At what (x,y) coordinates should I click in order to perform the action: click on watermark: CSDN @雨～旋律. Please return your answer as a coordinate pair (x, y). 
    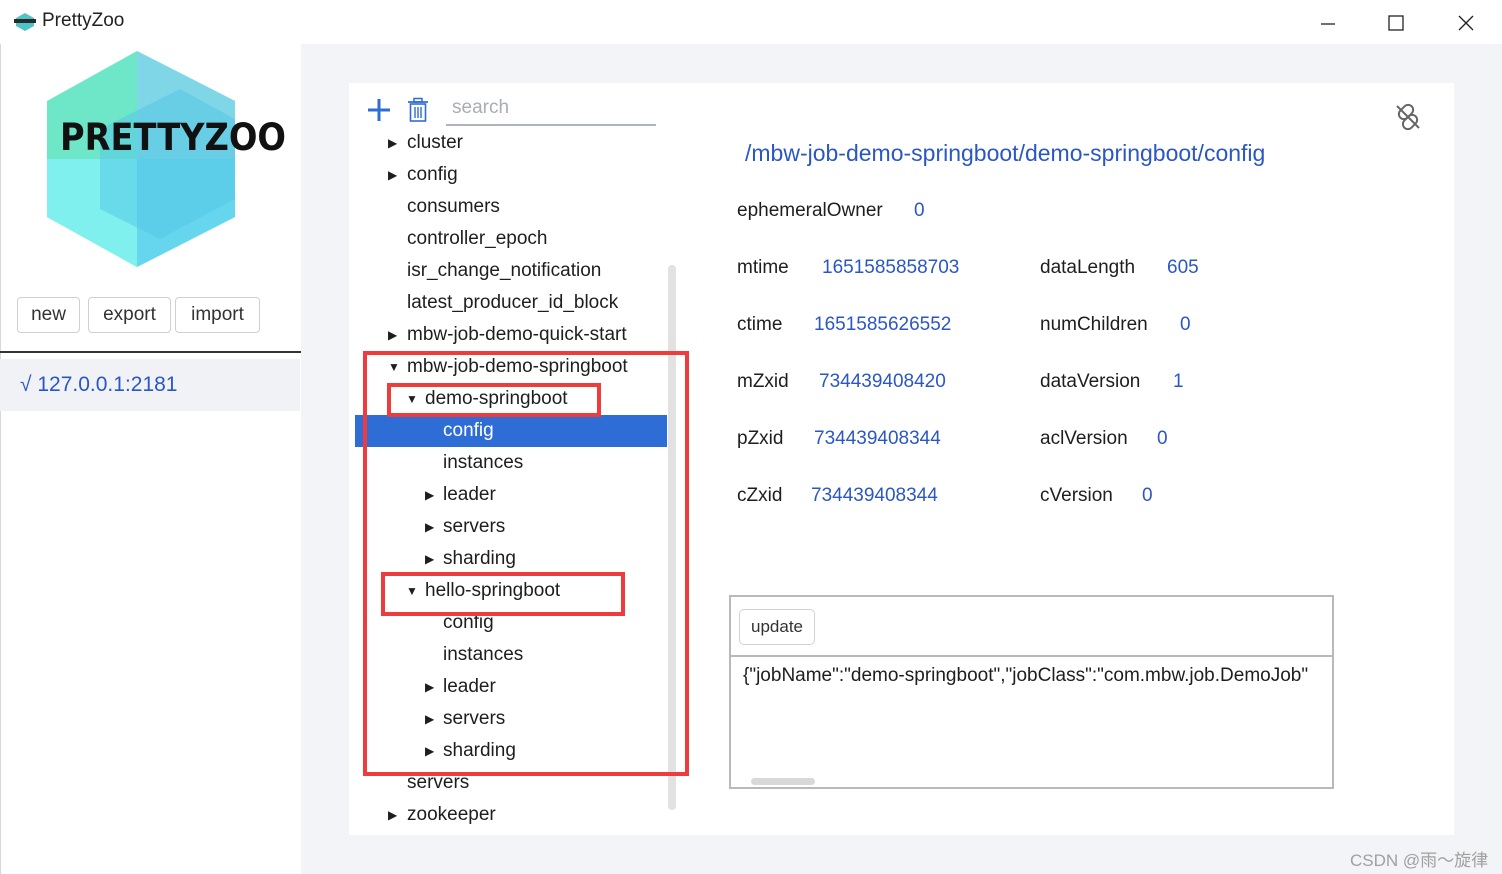
    Looking at the image, I should click on (1419, 860).